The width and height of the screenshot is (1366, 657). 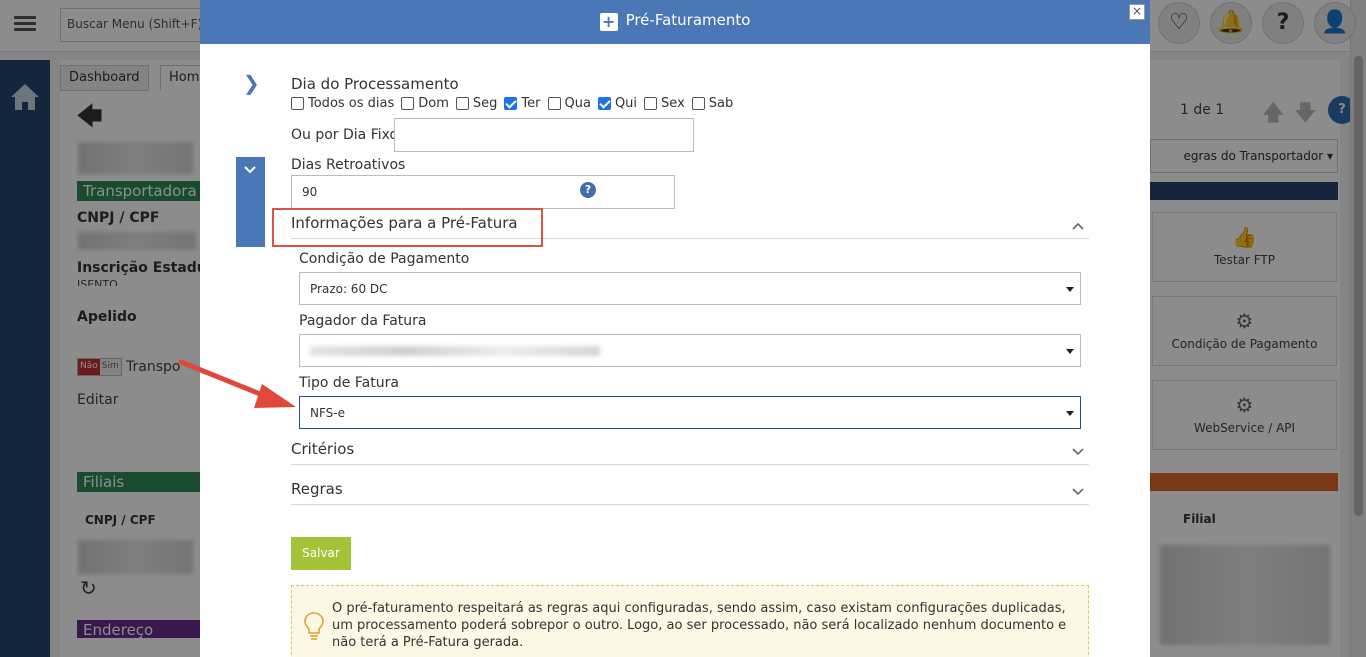 I want to click on checkbox-label: Todos os dias, so click(x=351, y=103).